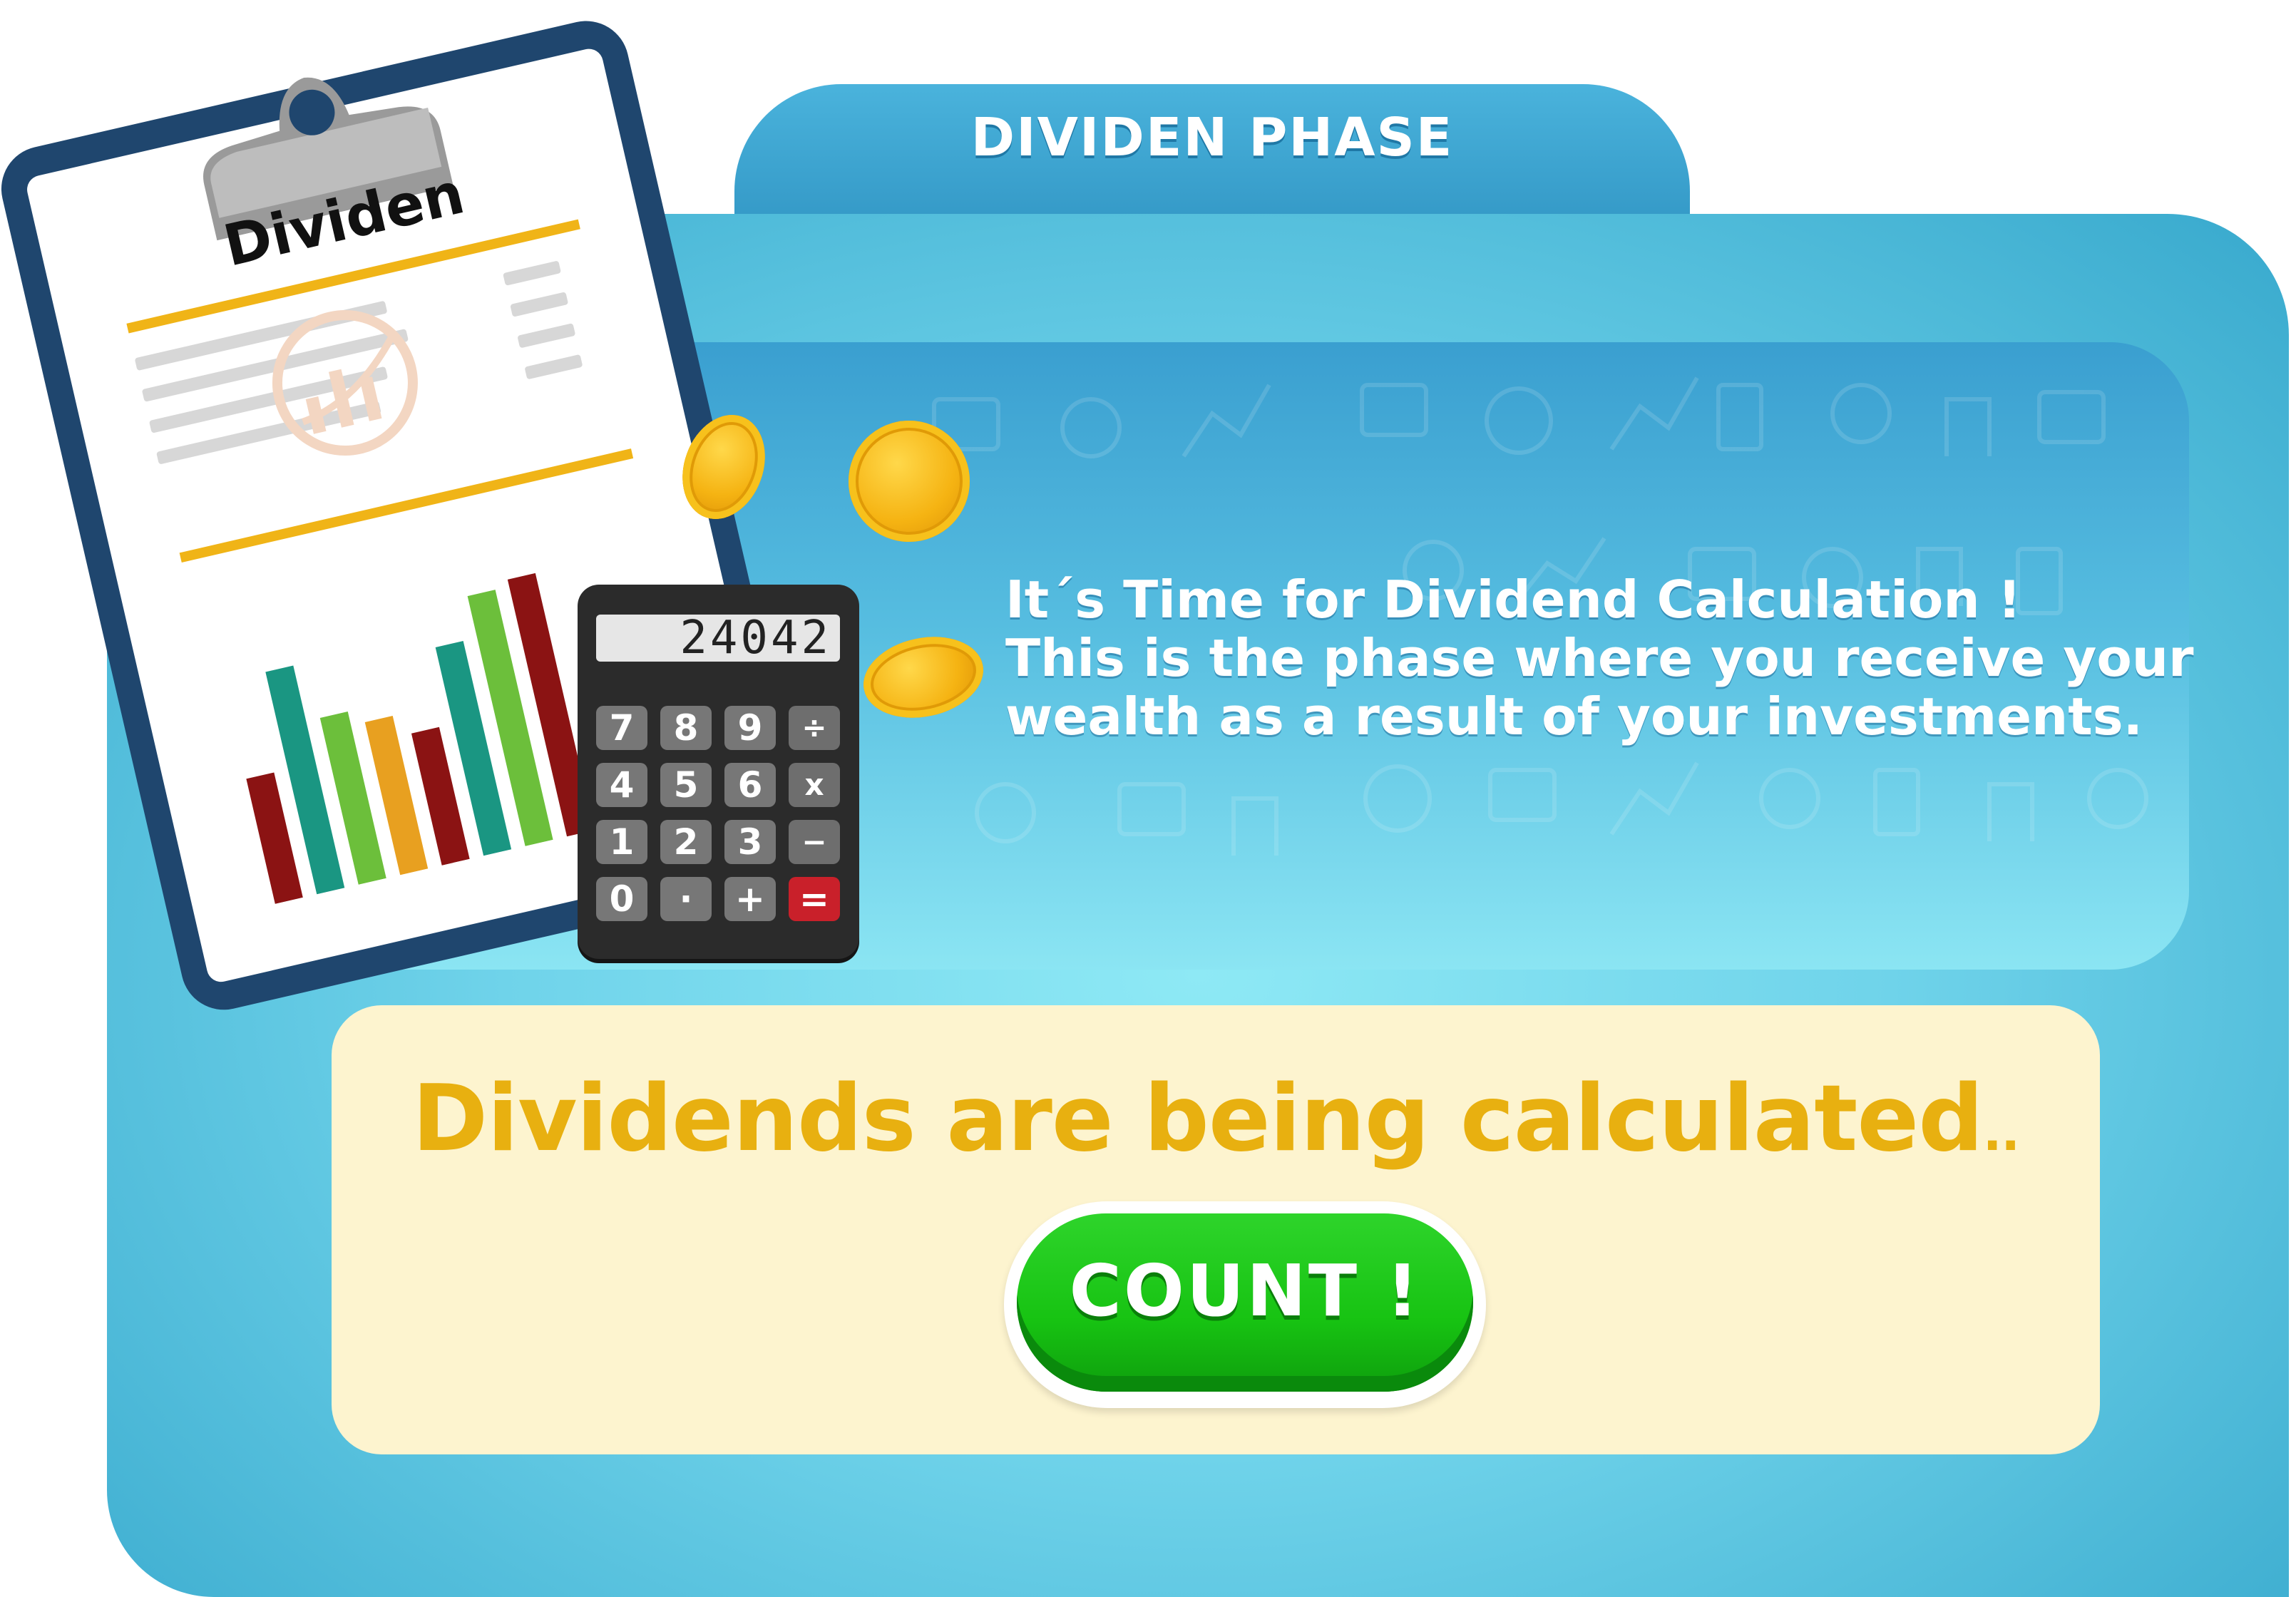 The image size is (2296, 1597). What do you see at coordinates (1574, 716) in the screenshot?
I see `message-line-3: wealth as a result of your investments.` at bounding box center [1574, 716].